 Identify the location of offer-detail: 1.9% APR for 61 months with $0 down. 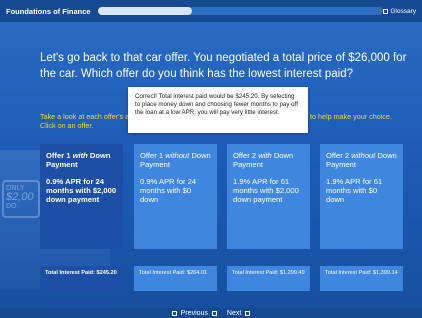
(354, 190).